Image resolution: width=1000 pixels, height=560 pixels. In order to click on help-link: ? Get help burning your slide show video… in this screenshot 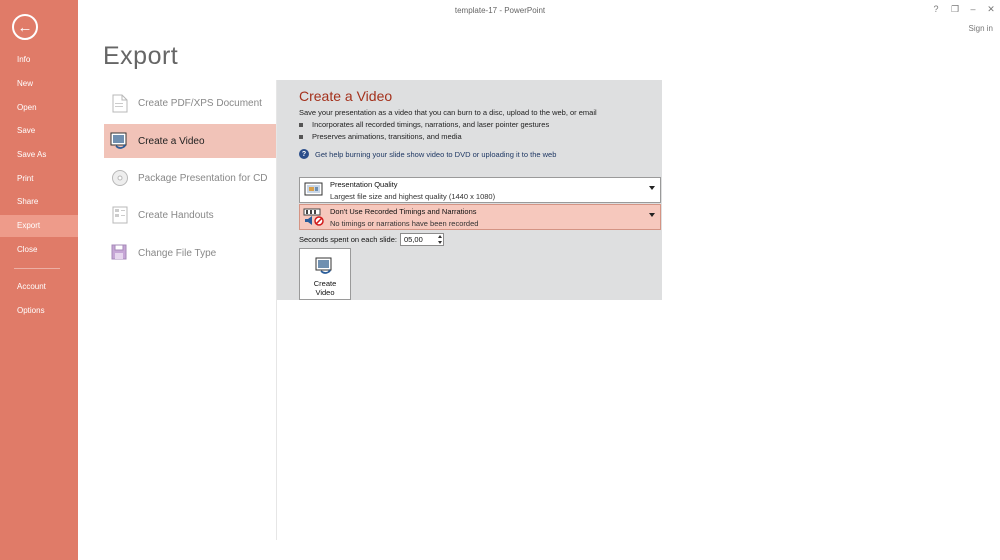, I will do `click(427, 154)`.